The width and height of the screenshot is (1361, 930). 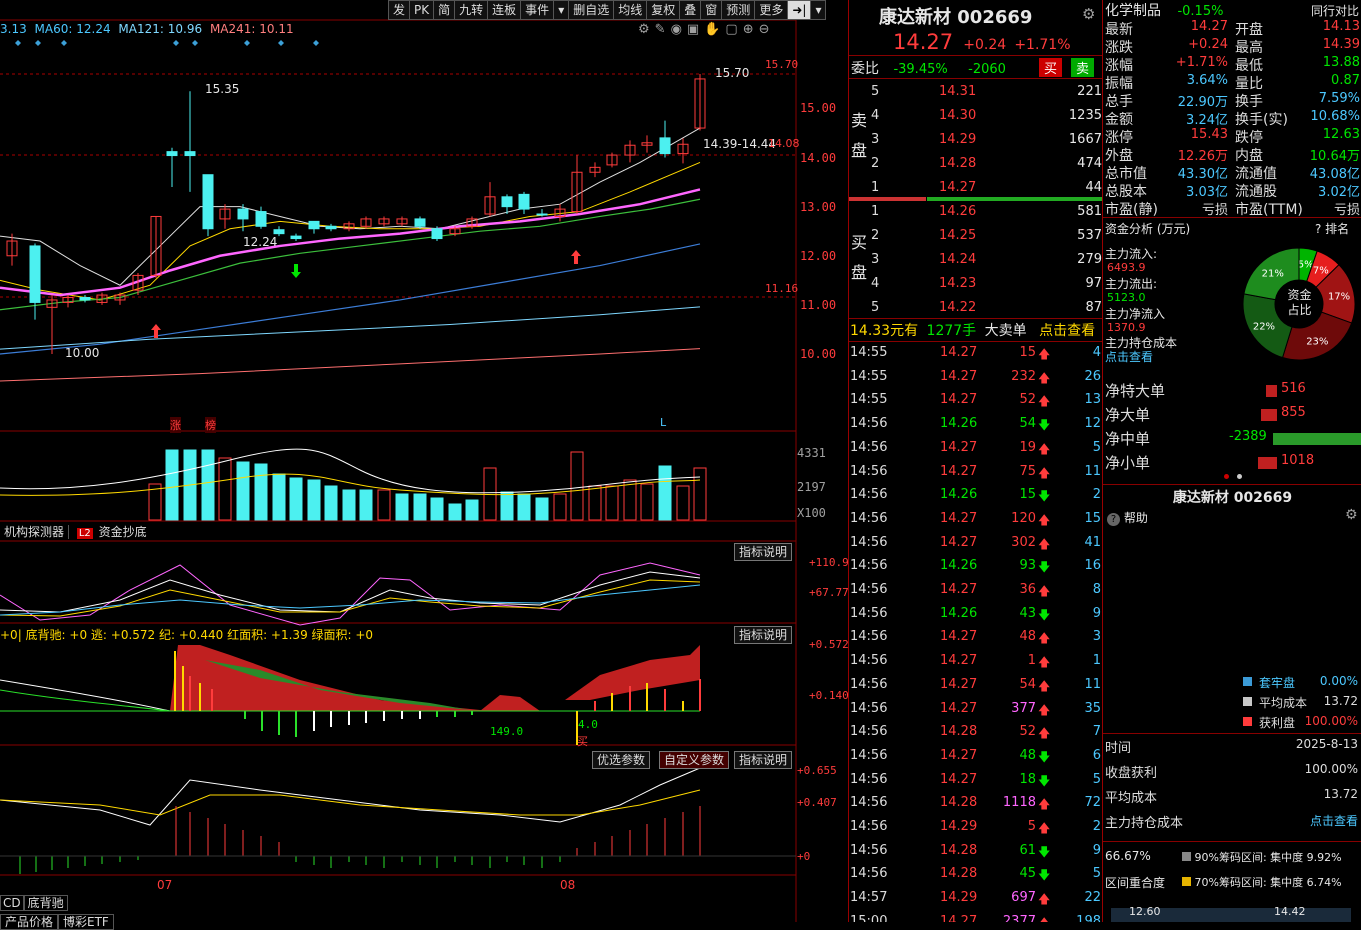 What do you see at coordinates (165, 885) in the screenshot?
I see `x-axis-label: 07` at bounding box center [165, 885].